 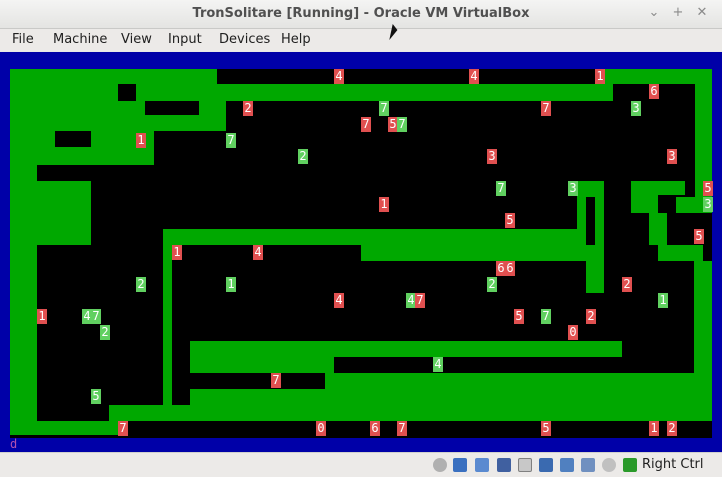 I want to click on menu-input: Input, so click(x=185, y=39).